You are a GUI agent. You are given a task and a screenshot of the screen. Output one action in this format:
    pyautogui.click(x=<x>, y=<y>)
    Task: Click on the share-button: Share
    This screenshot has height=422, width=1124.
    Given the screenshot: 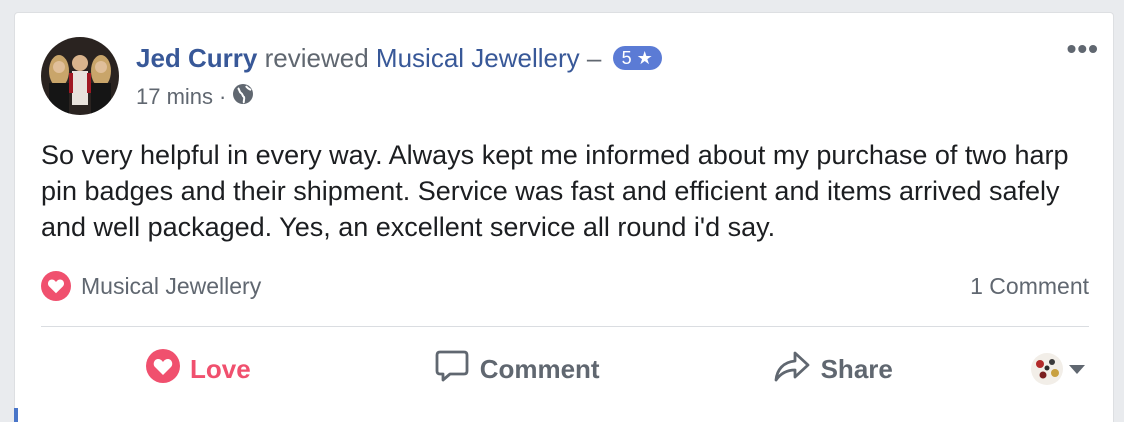 What is the action you would take?
    pyautogui.click(x=833, y=369)
    